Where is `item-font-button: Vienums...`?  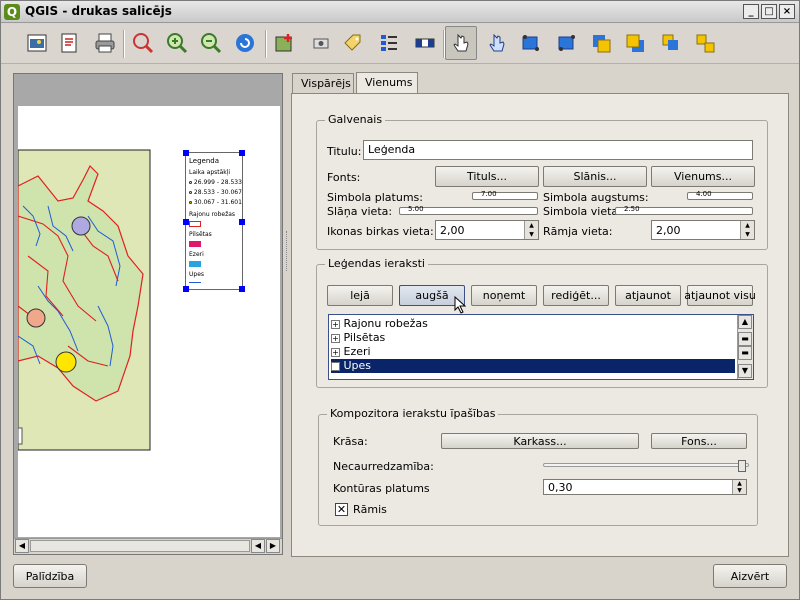 item-font-button: Vienums... is located at coordinates (703, 176).